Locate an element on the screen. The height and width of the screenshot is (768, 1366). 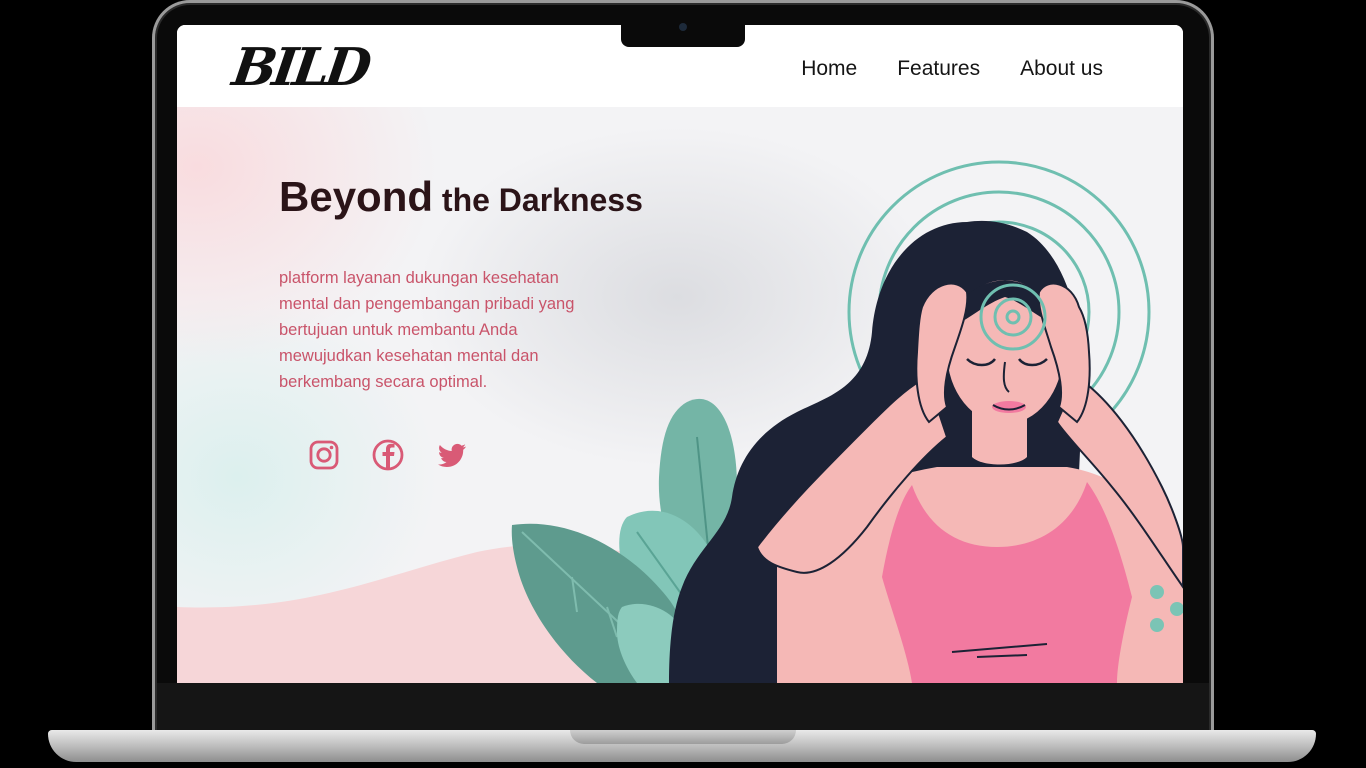
site-logo: BILD is located at coordinates (300, 67).